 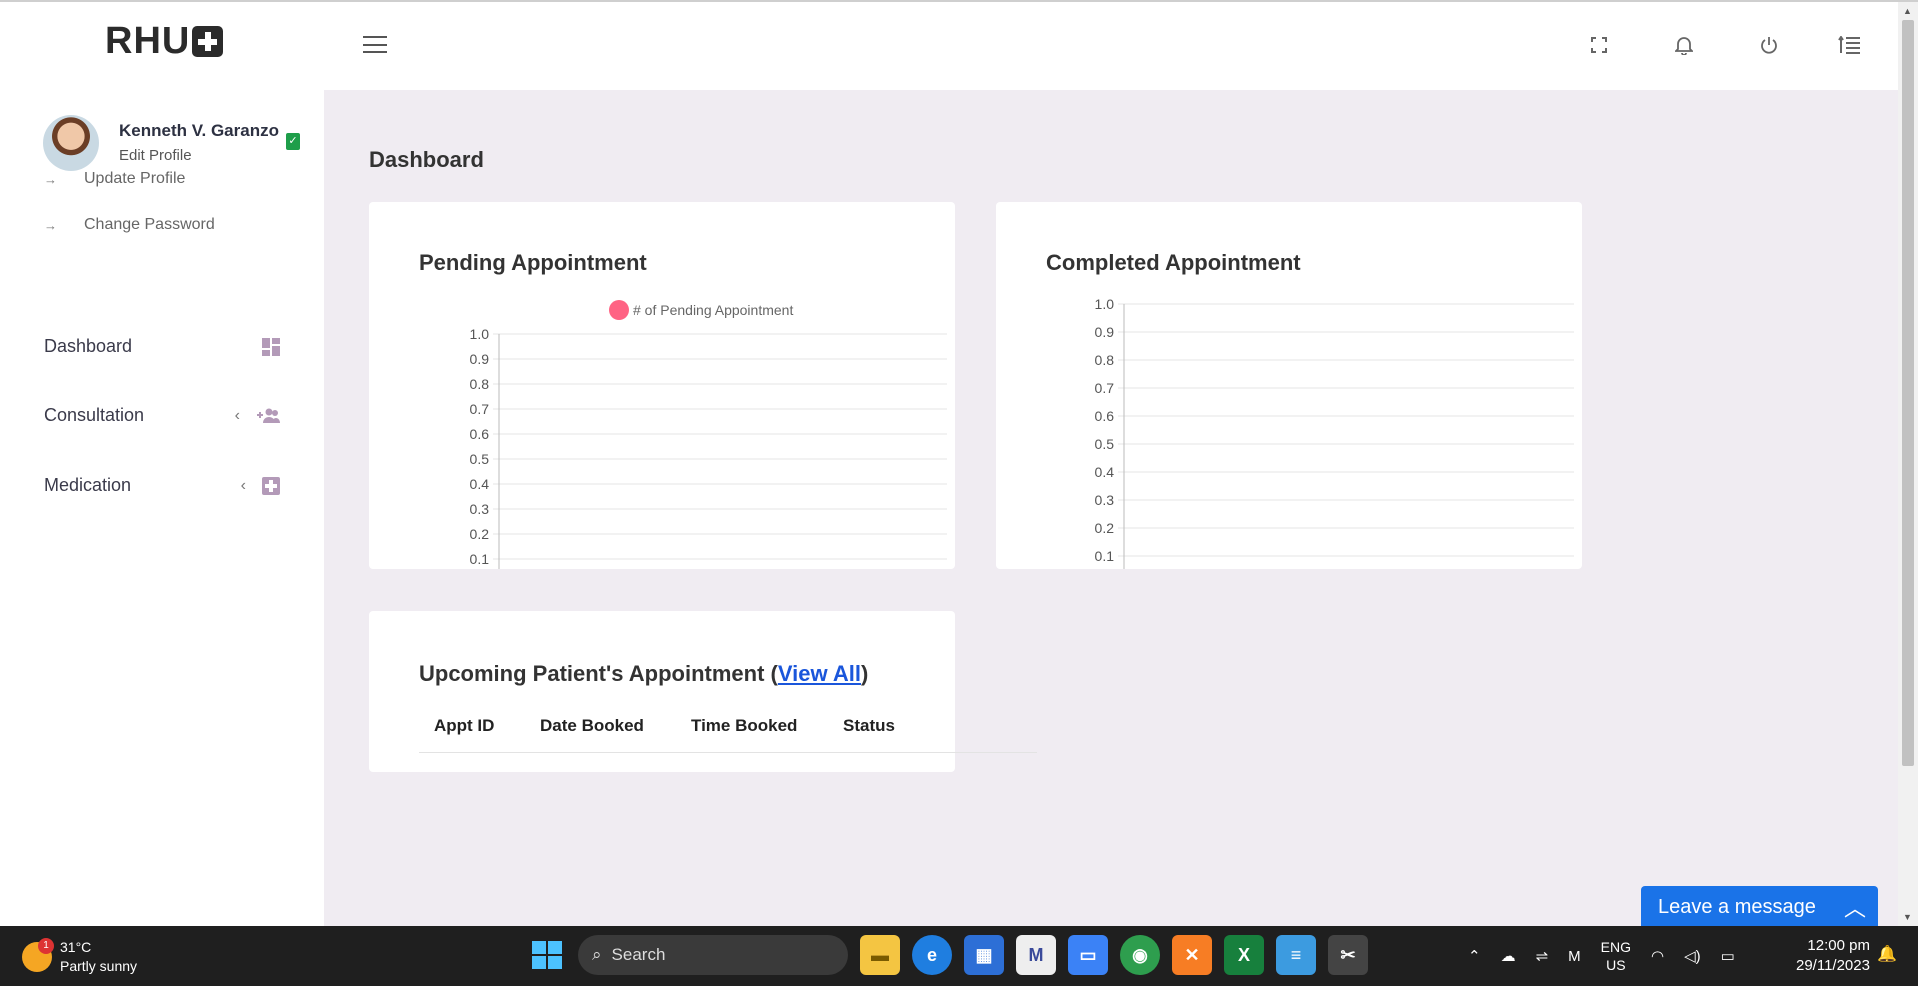 I want to click on lang-code: ENG, so click(x=1615, y=947).